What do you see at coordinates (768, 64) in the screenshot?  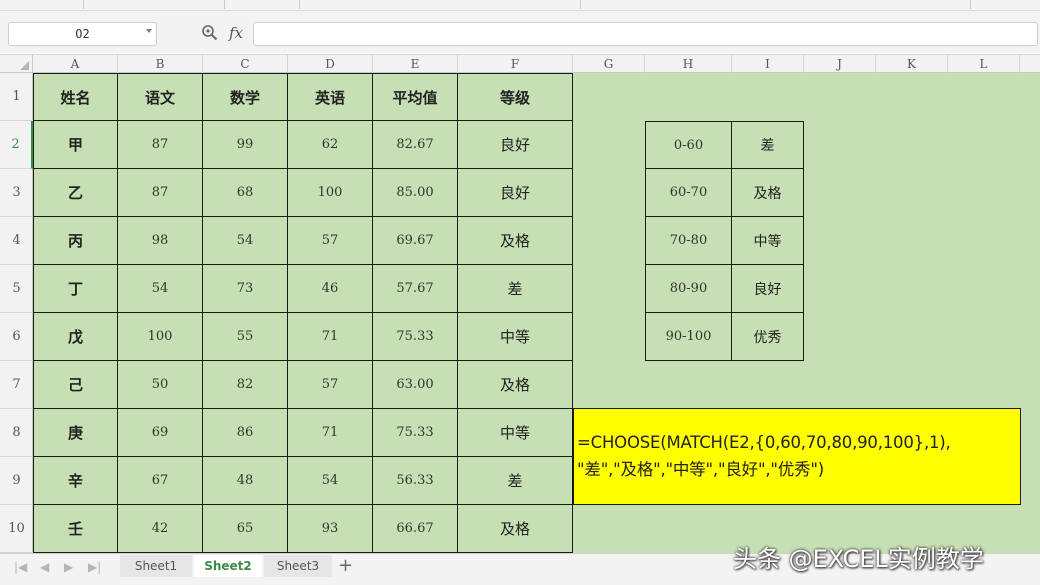 I see `column-header-i: I` at bounding box center [768, 64].